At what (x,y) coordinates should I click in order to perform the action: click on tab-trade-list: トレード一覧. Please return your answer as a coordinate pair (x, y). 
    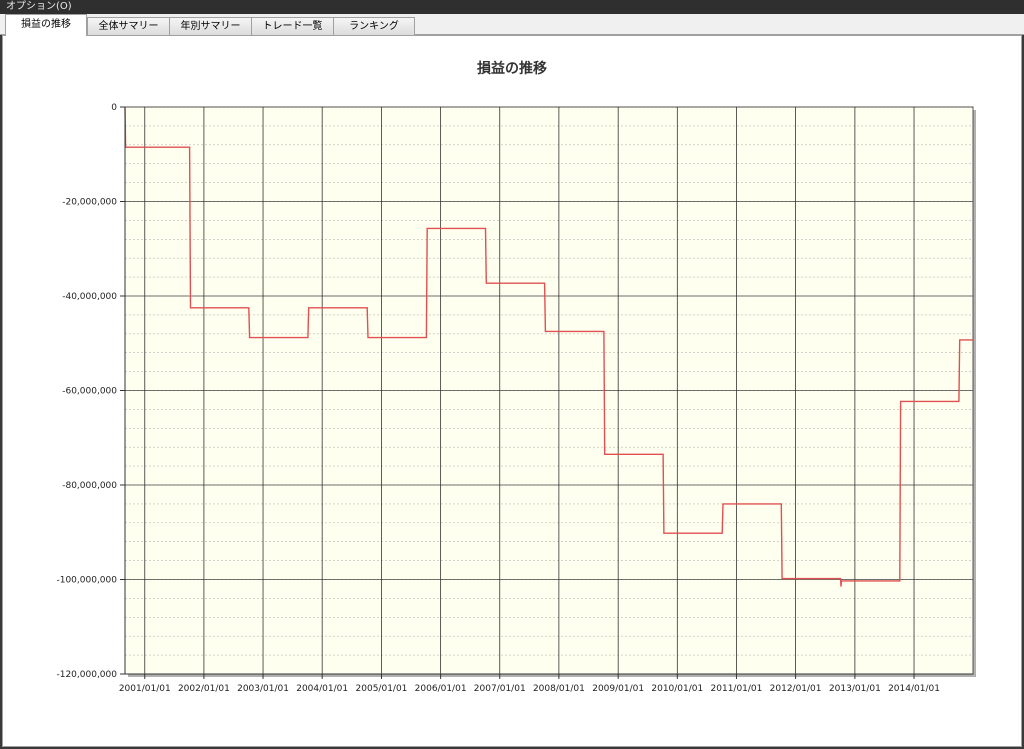
    Looking at the image, I should click on (292, 26).